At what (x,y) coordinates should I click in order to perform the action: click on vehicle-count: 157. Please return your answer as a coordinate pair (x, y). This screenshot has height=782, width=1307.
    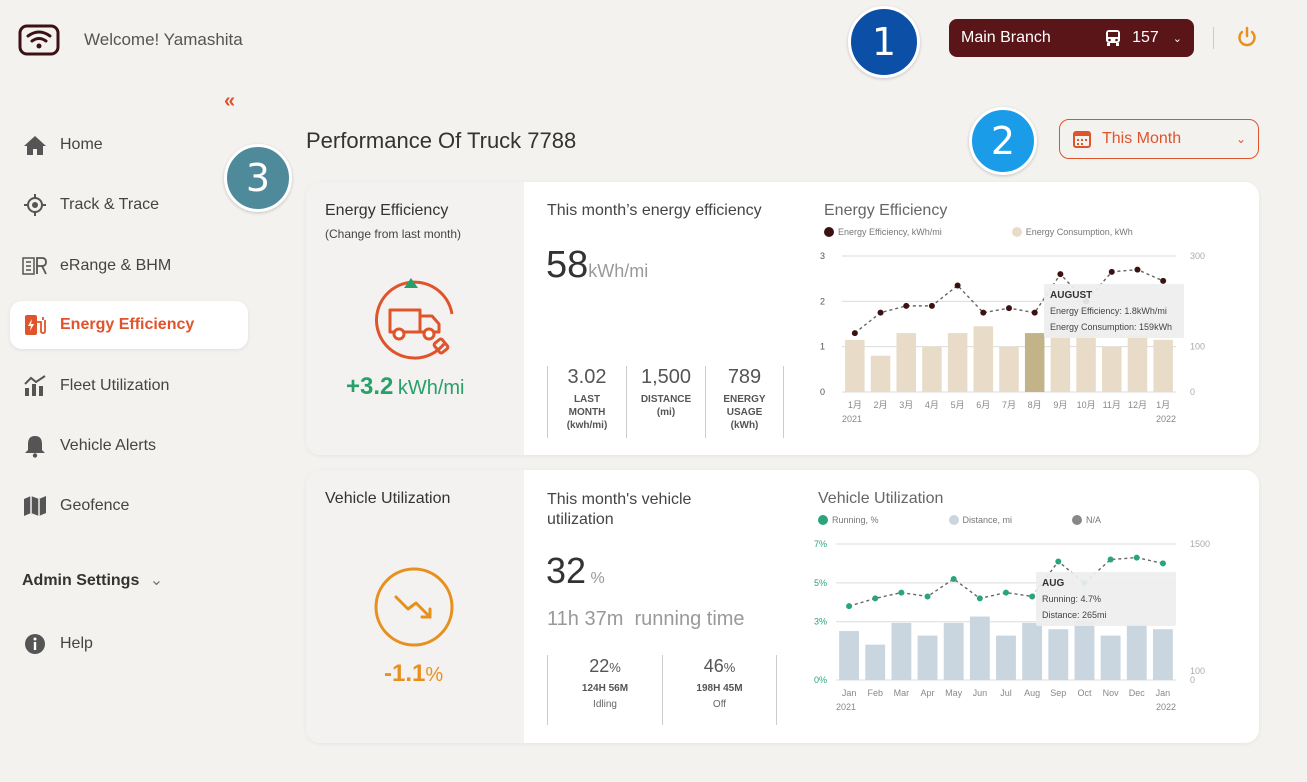
    Looking at the image, I should click on (1145, 37).